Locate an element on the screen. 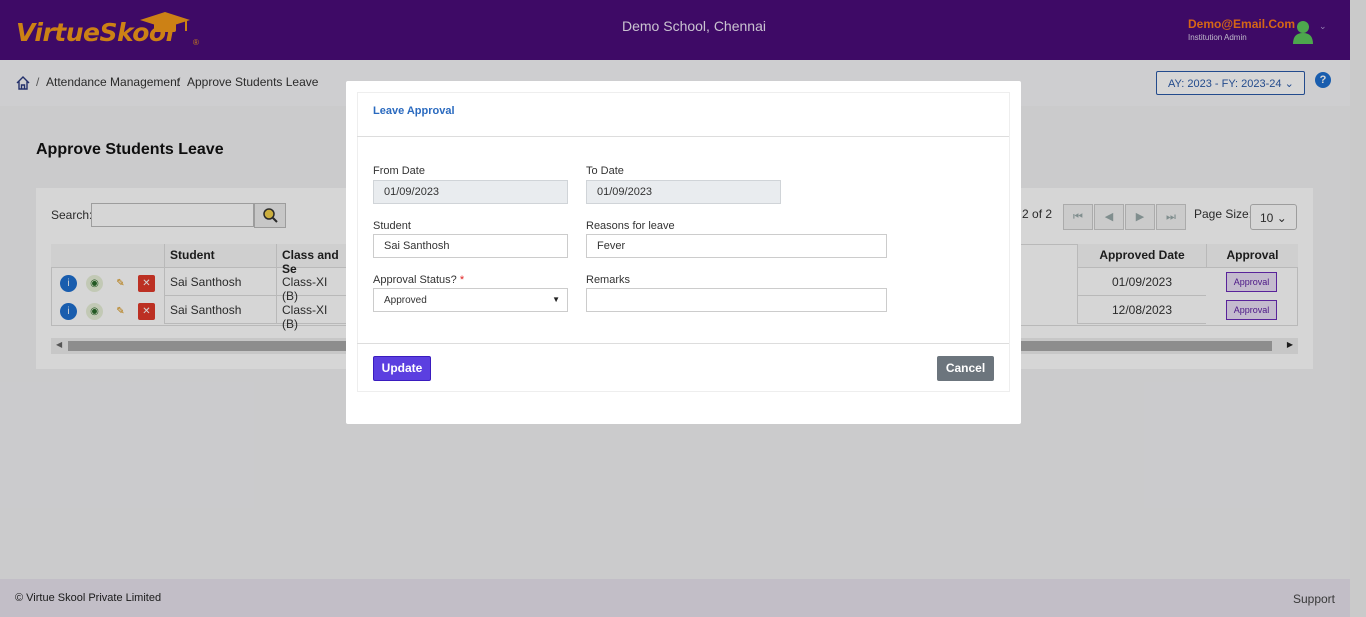  approval-status-select: Approved ▼ is located at coordinates (470, 300).